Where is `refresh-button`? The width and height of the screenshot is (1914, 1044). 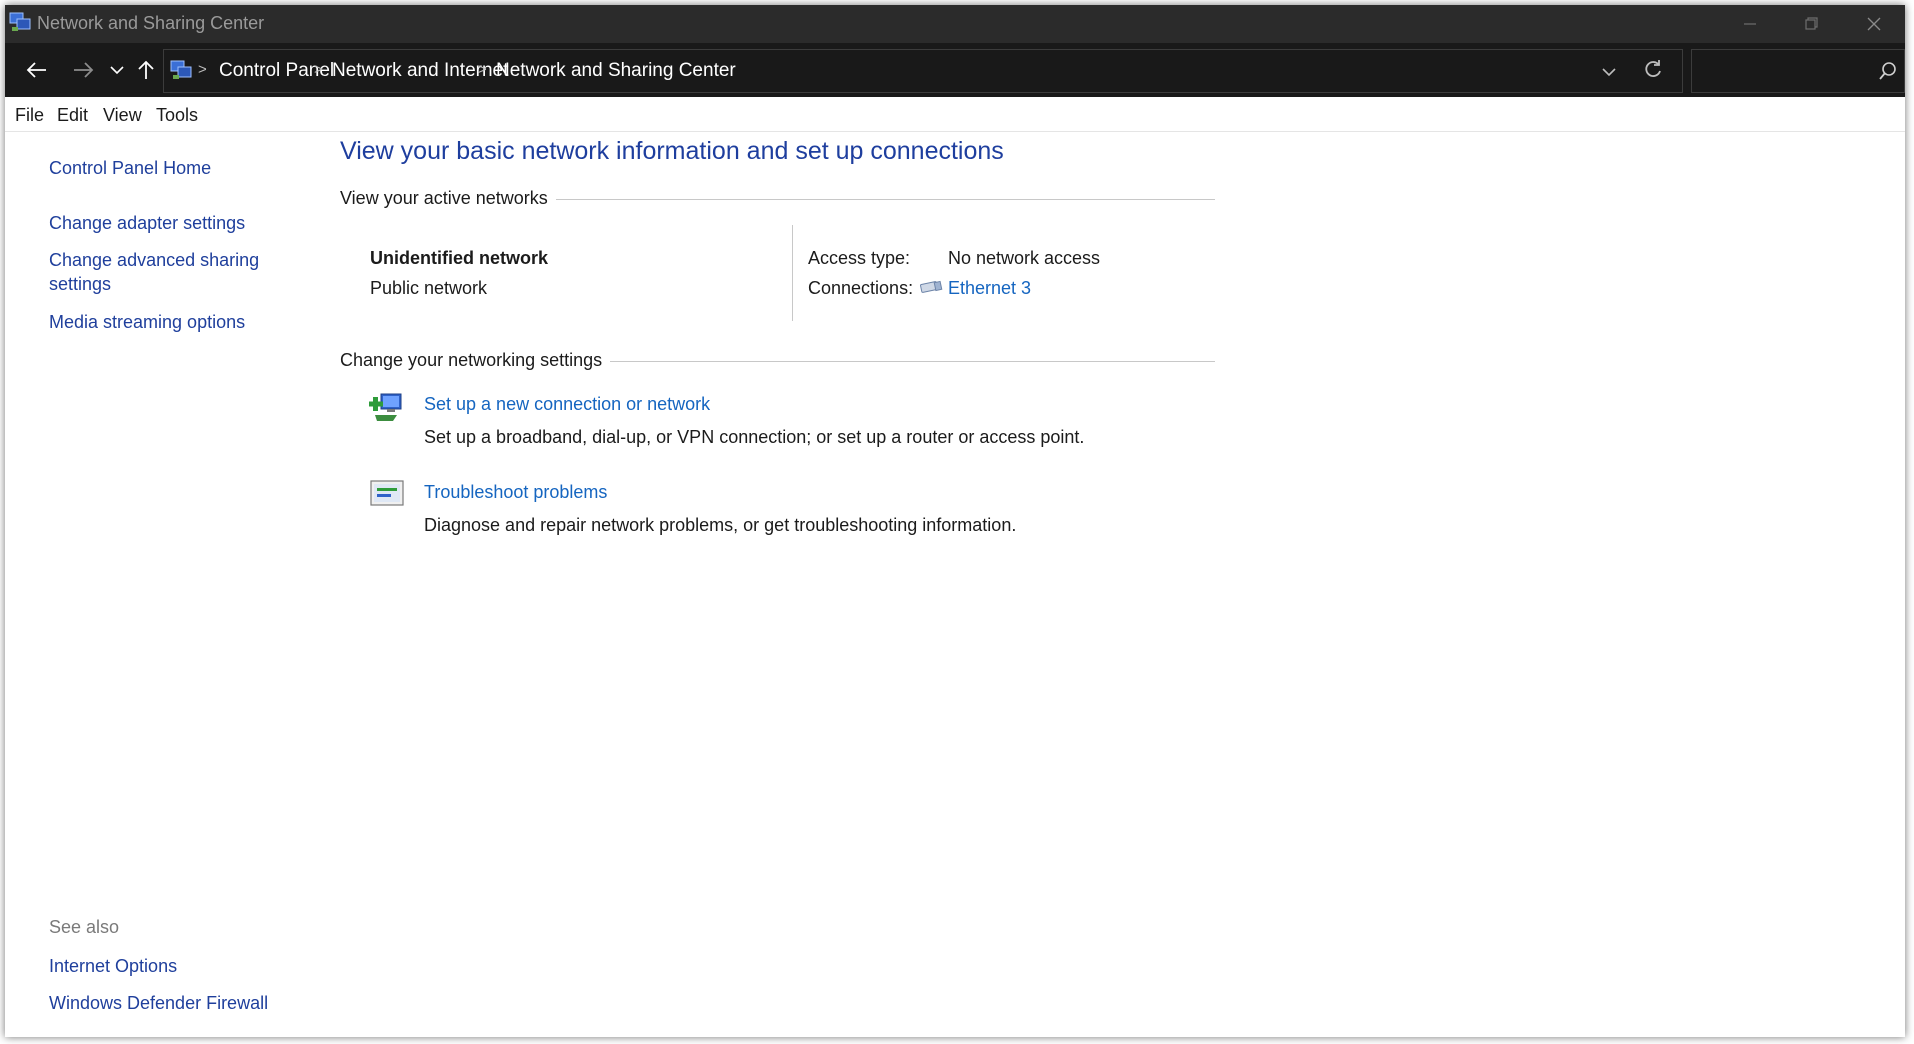 refresh-button is located at coordinates (1653, 71).